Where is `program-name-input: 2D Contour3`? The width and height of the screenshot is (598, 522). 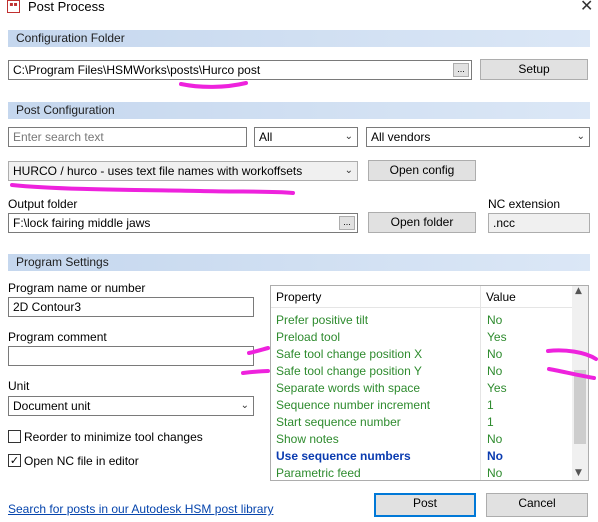
program-name-input: 2D Contour3 is located at coordinates (131, 307).